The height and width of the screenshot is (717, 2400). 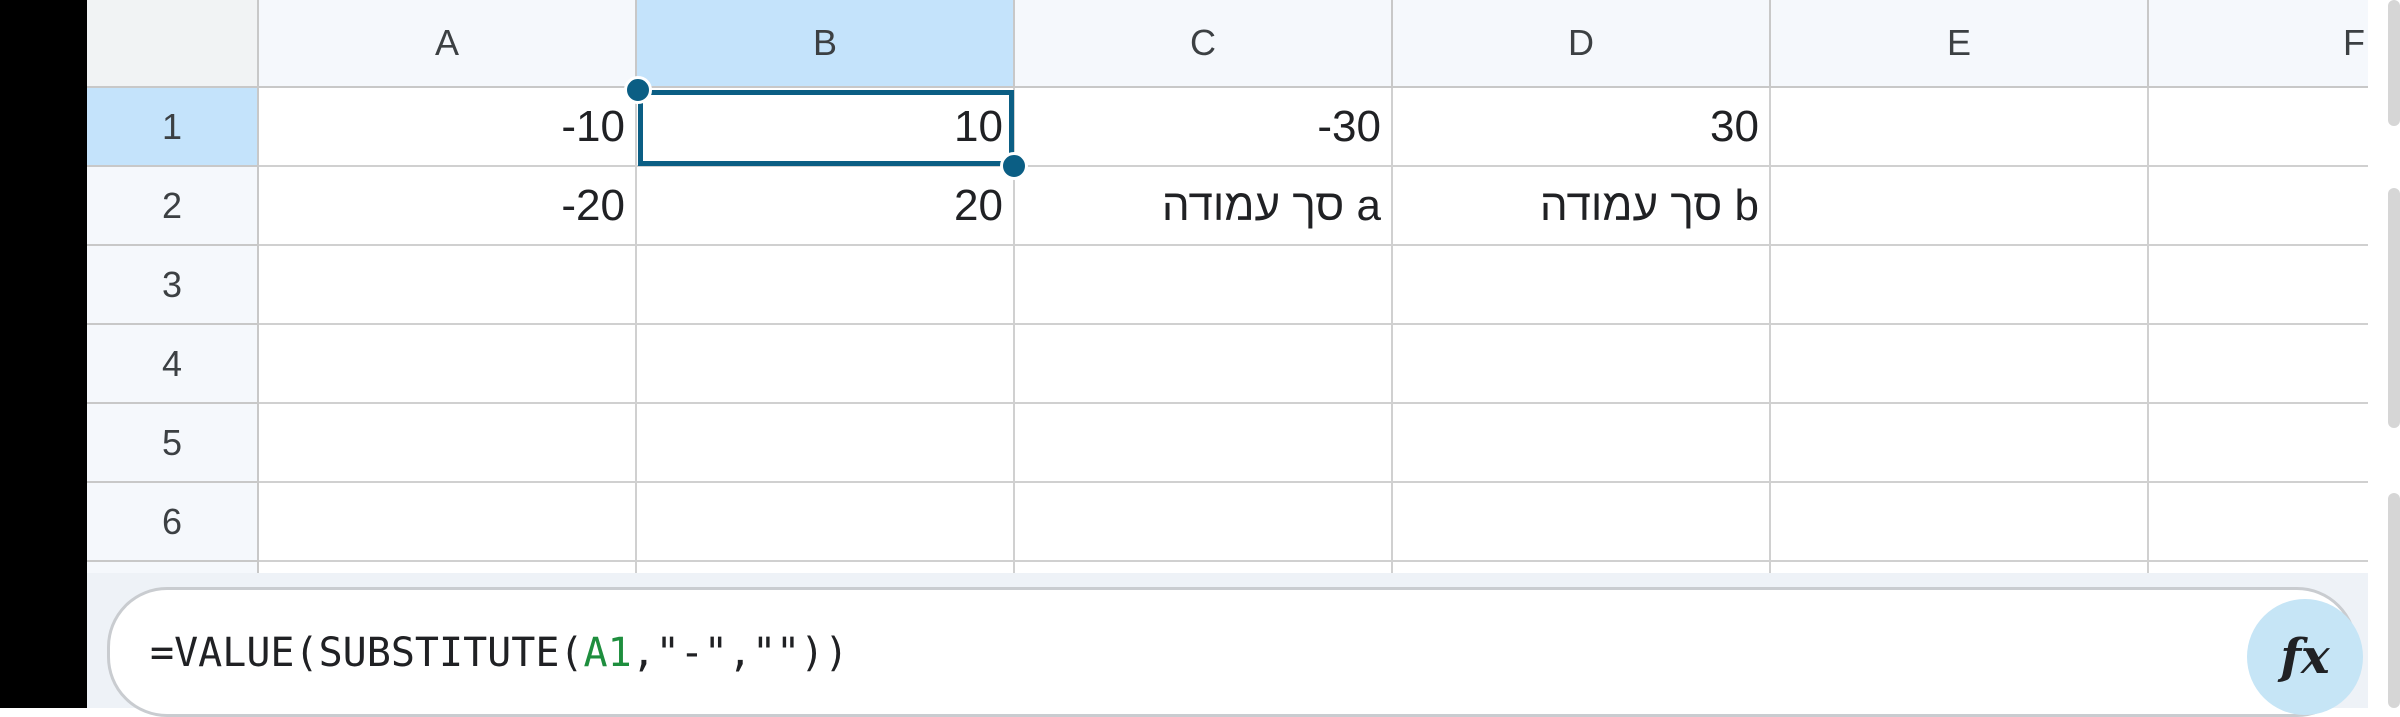 What do you see at coordinates (1204, 567) in the screenshot?
I see `cell-c7` at bounding box center [1204, 567].